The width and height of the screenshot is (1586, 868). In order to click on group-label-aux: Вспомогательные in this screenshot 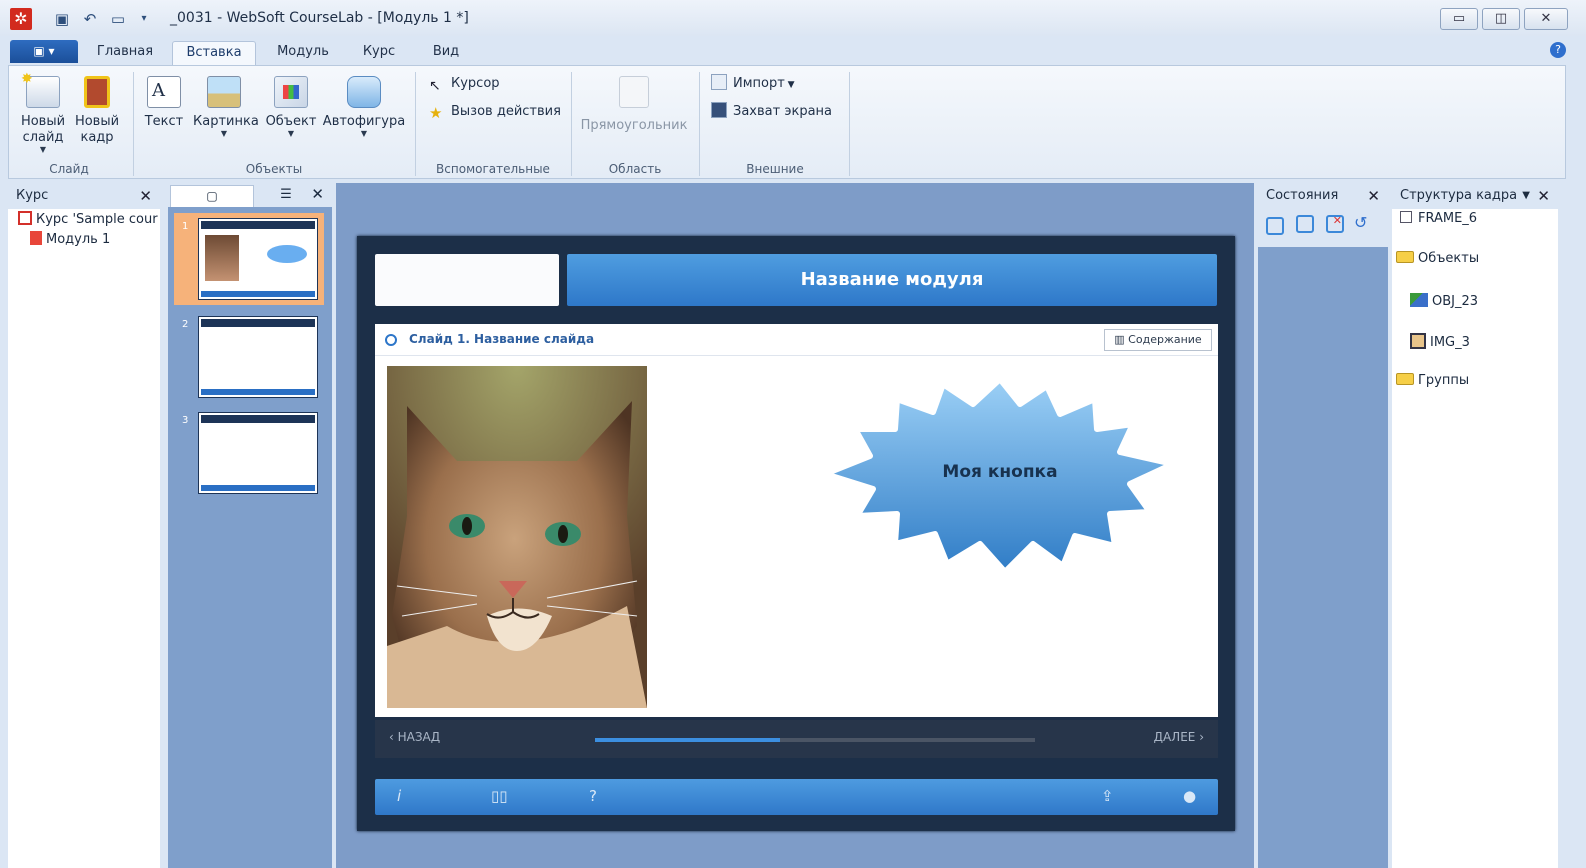, I will do `click(493, 169)`.